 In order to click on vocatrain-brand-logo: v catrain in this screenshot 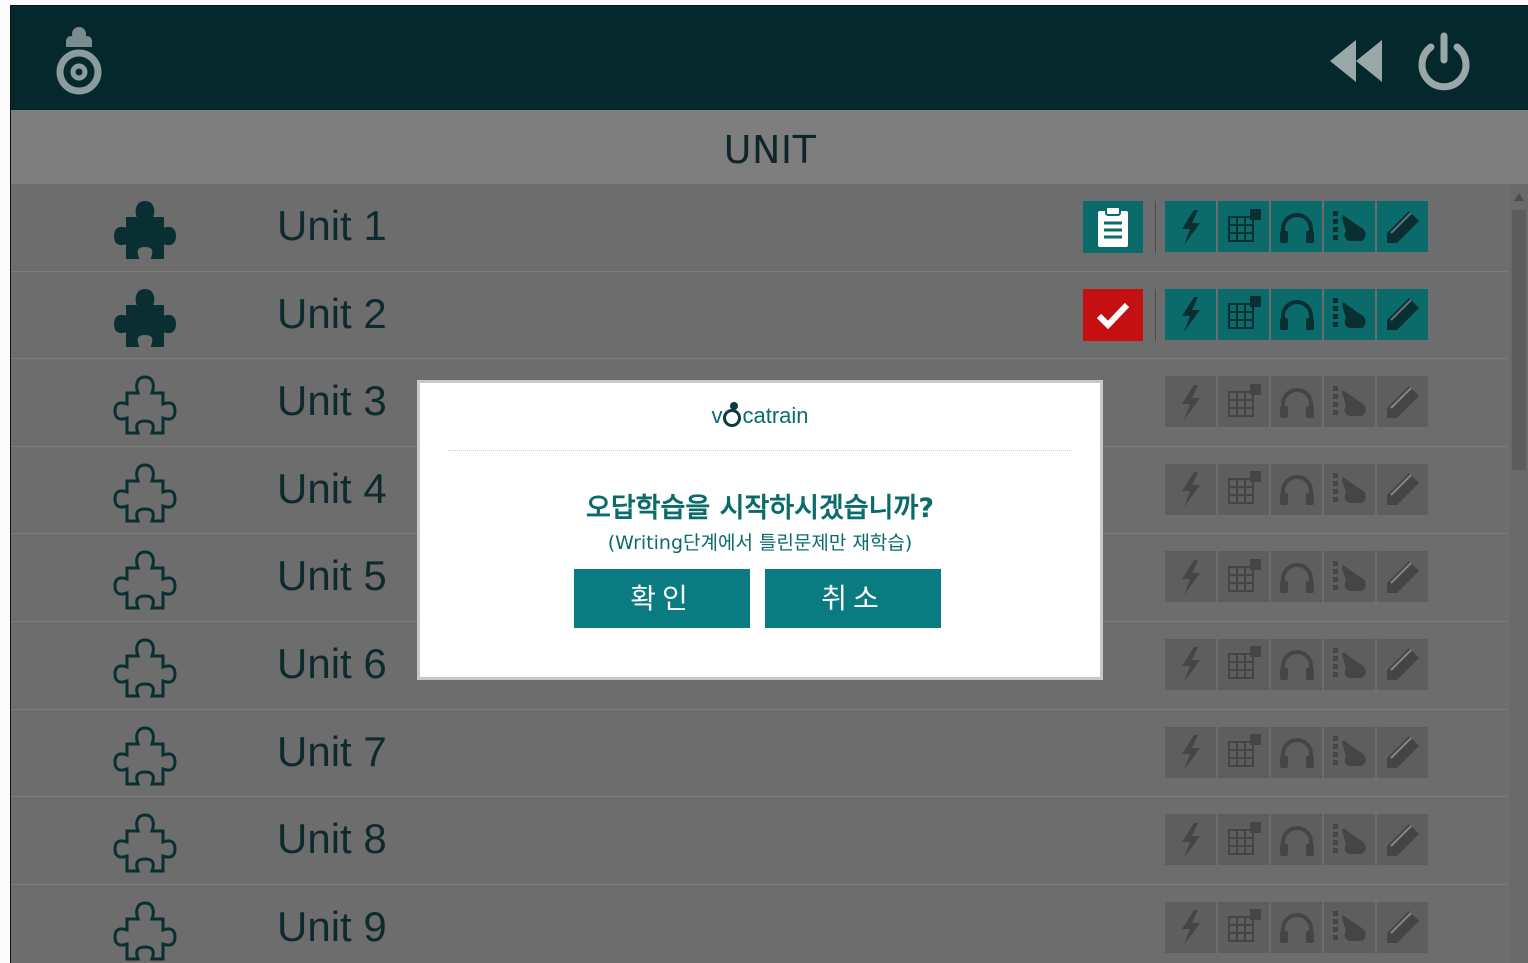, I will do `click(760, 415)`.